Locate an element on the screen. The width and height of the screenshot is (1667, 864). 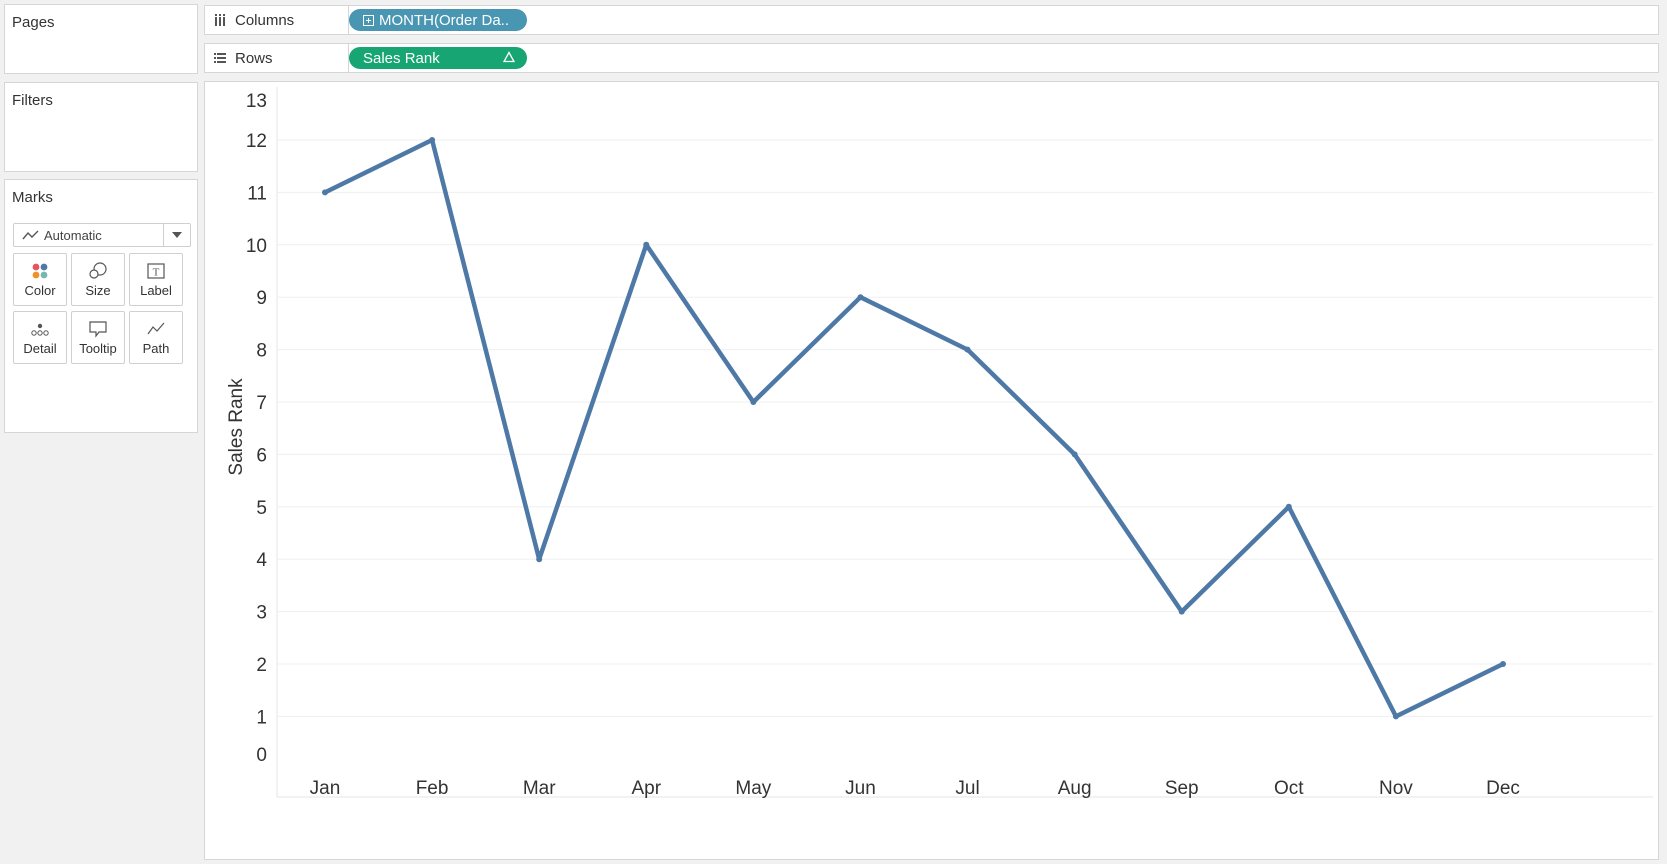
y-tick-label: 12 is located at coordinates (256, 141).